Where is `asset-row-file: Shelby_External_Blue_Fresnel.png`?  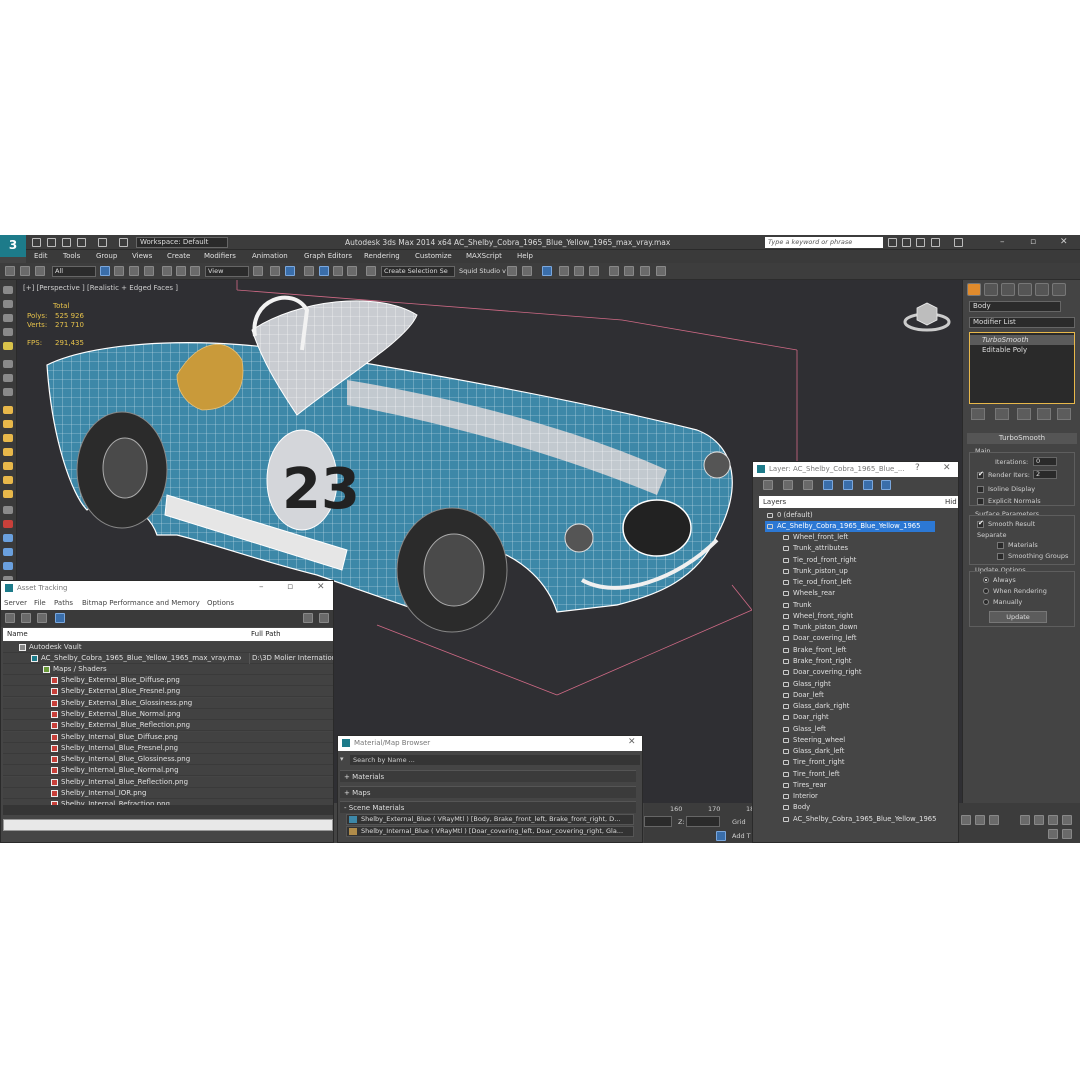
asset-row-file: Shelby_External_Blue_Fresnel.png is located at coordinates (168, 692).